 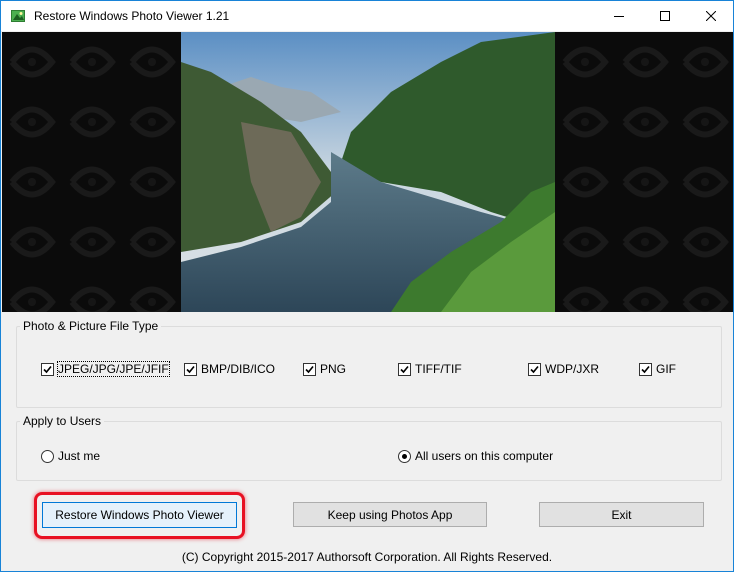 I want to click on users-group: Apply to Users, so click(x=369, y=447).